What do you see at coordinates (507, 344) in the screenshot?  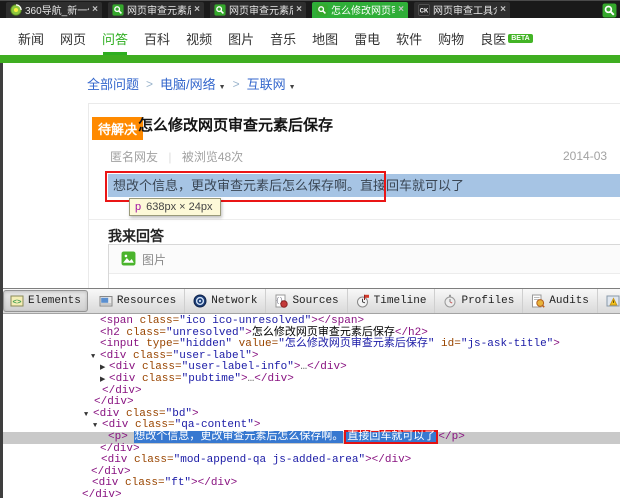 I see `dom-token-val: "js-ask-title"` at bounding box center [507, 344].